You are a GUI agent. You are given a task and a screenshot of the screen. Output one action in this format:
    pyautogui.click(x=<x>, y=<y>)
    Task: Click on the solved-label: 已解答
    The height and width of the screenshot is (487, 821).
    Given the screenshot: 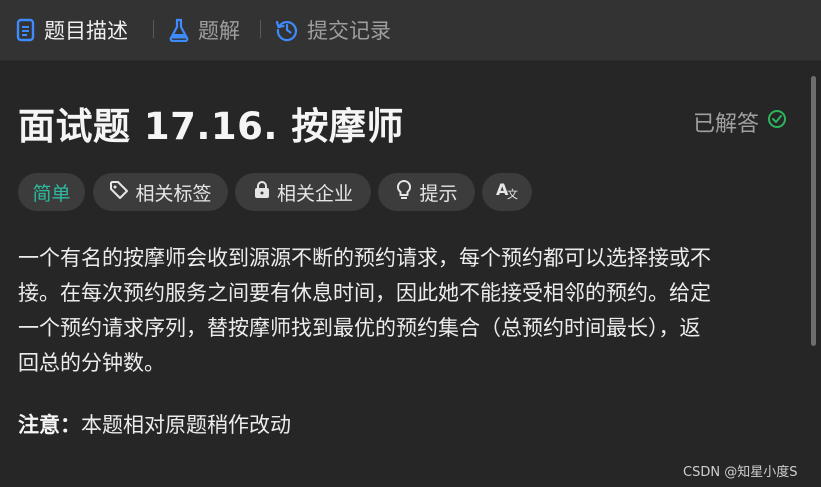 What is the action you would take?
    pyautogui.click(x=726, y=124)
    